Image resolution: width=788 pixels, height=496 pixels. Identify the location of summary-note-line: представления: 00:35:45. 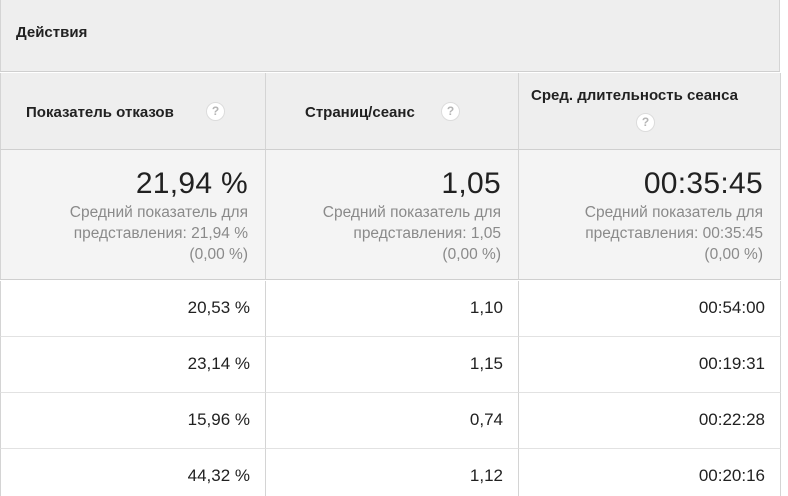
(674, 233).